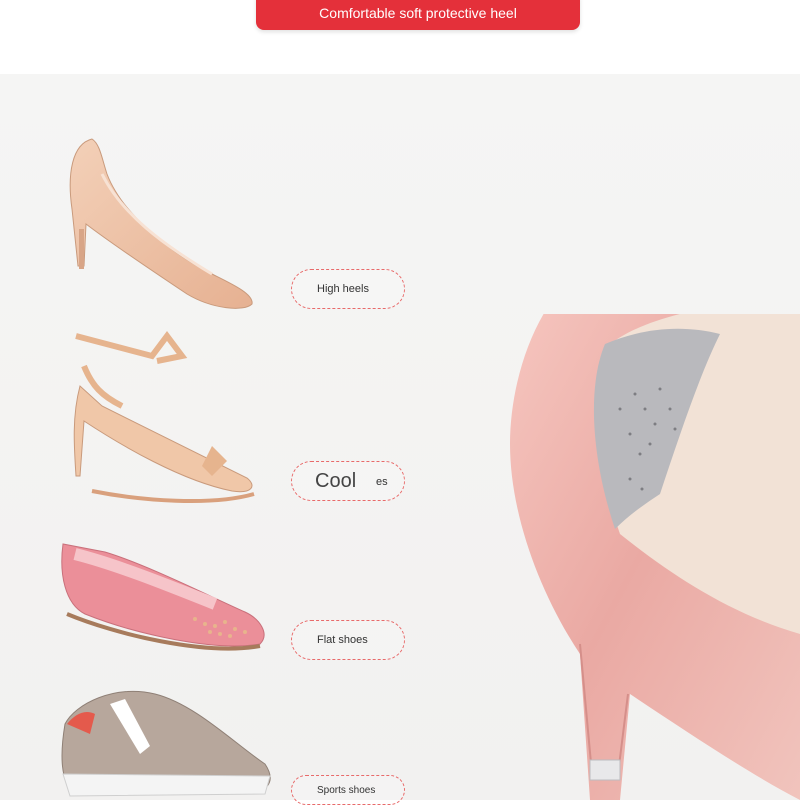 Image resolution: width=800 pixels, height=805 pixels. Describe the element at coordinates (164, 417) in the screenshot. I see `sandal-shoe-image` at that location.